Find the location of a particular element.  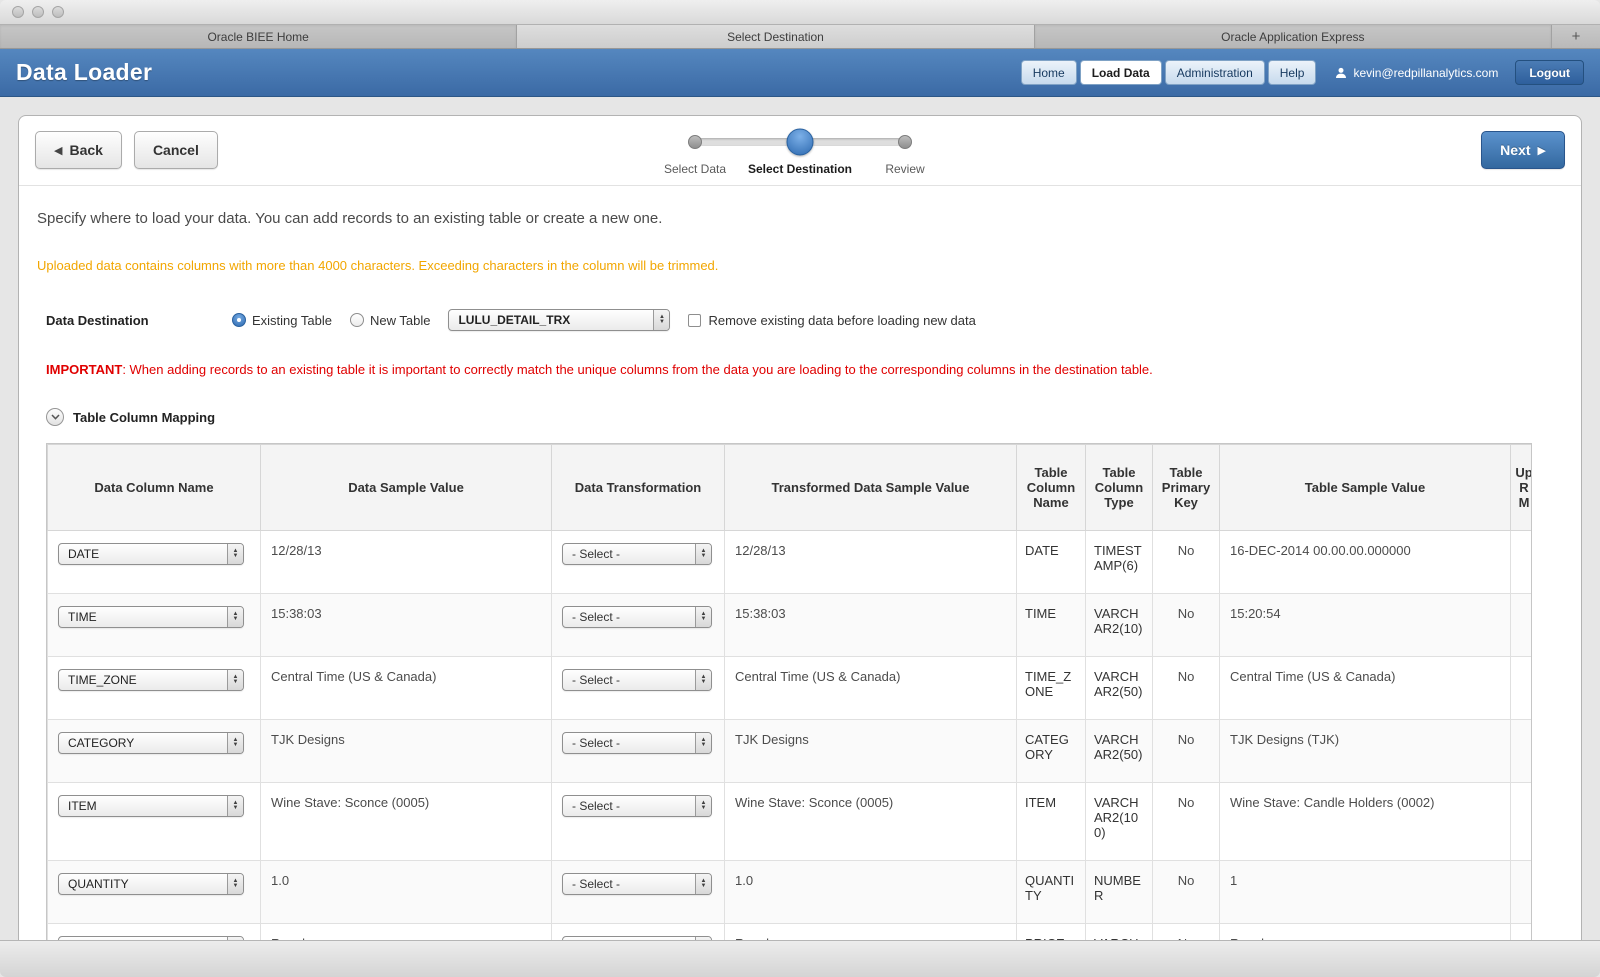

remove-existing-checkbox is located at coordinates (695, 320).